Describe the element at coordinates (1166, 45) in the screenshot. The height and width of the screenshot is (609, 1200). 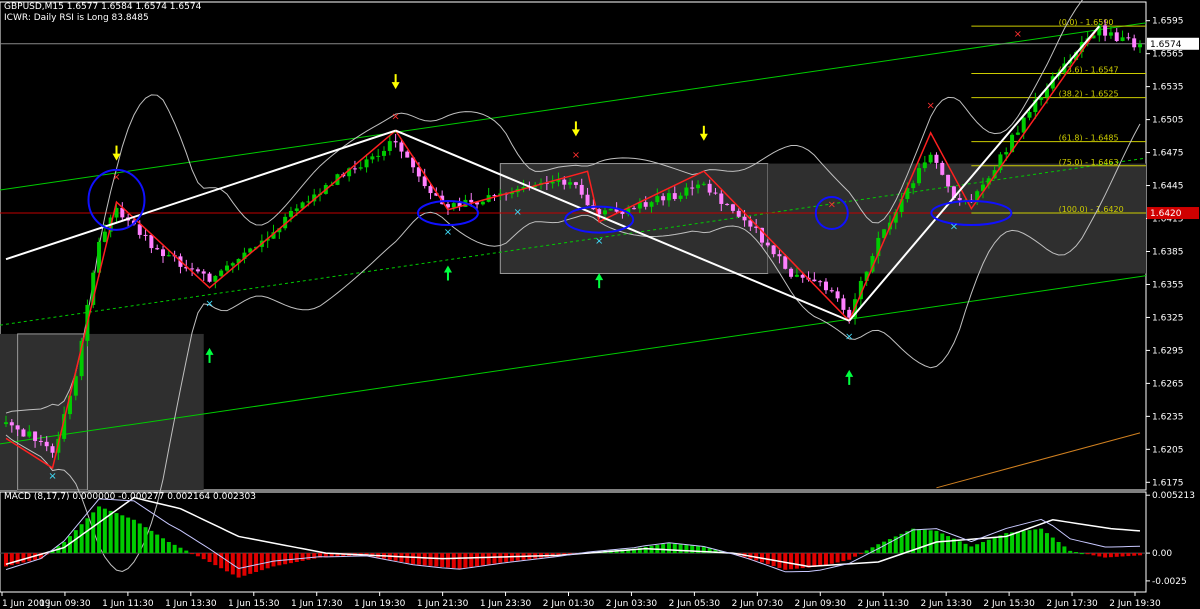
I see `current-price-tag: 1.6574` at that location.